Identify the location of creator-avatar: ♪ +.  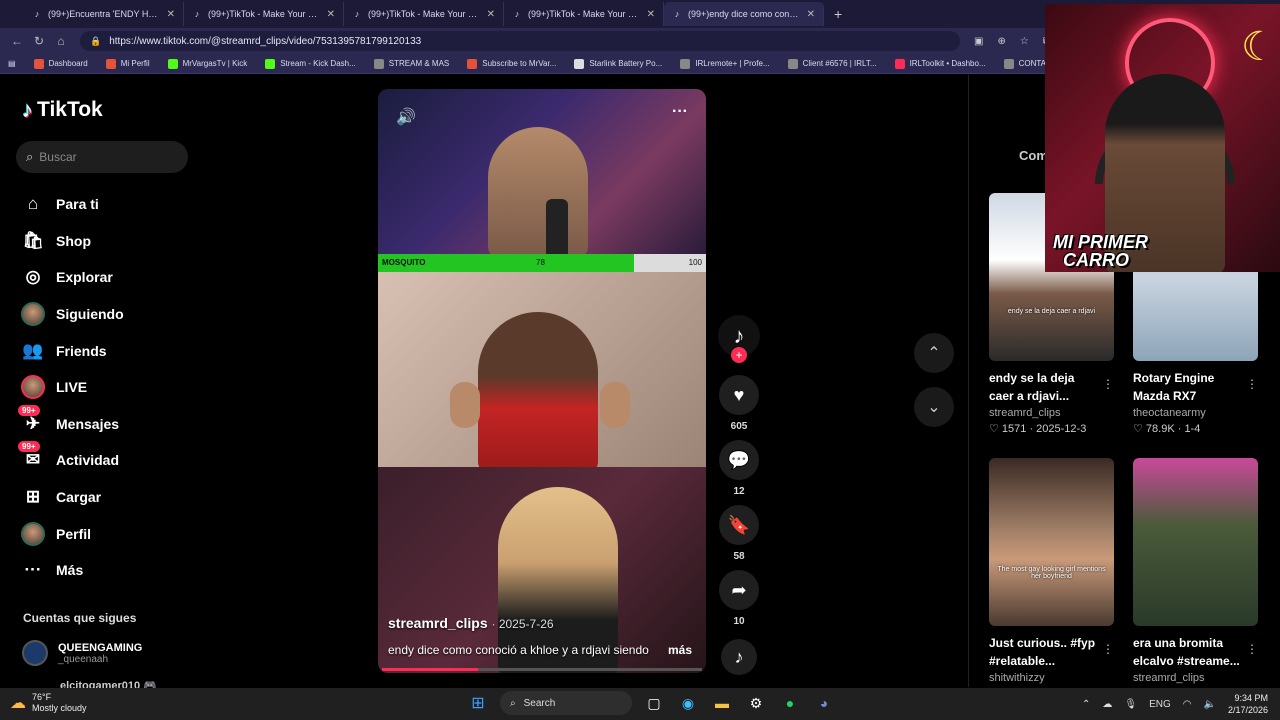
(739, 339).